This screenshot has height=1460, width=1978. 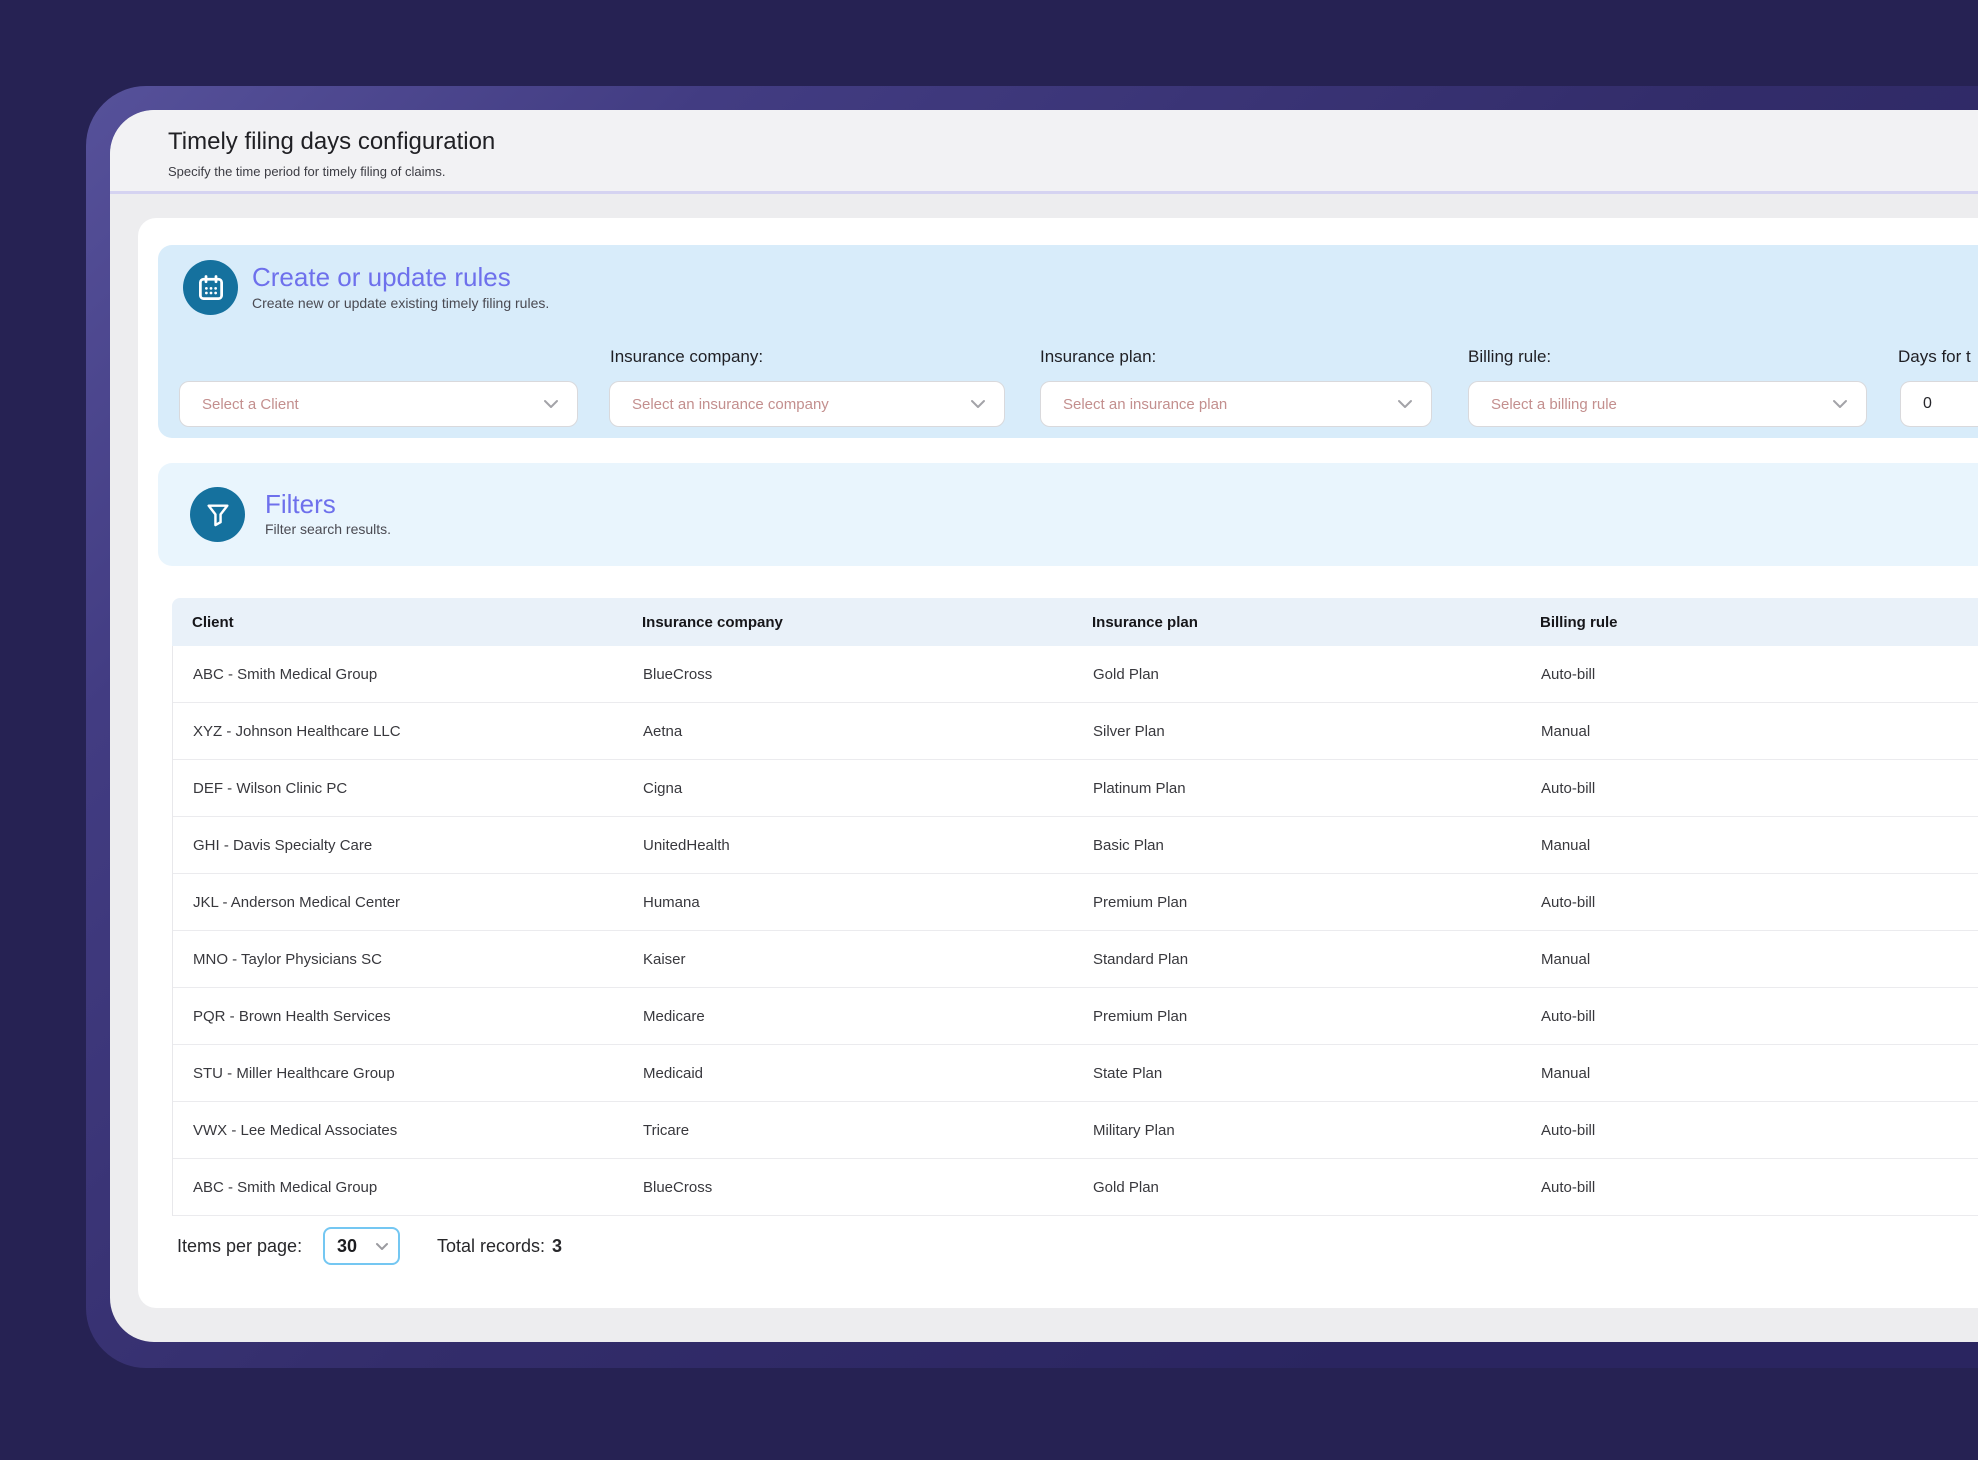 What do you see at coordinates (240, 1245) in the screenshot?
I see `items-per-page-label: Items per page:` at bounding box center [240, 1245].